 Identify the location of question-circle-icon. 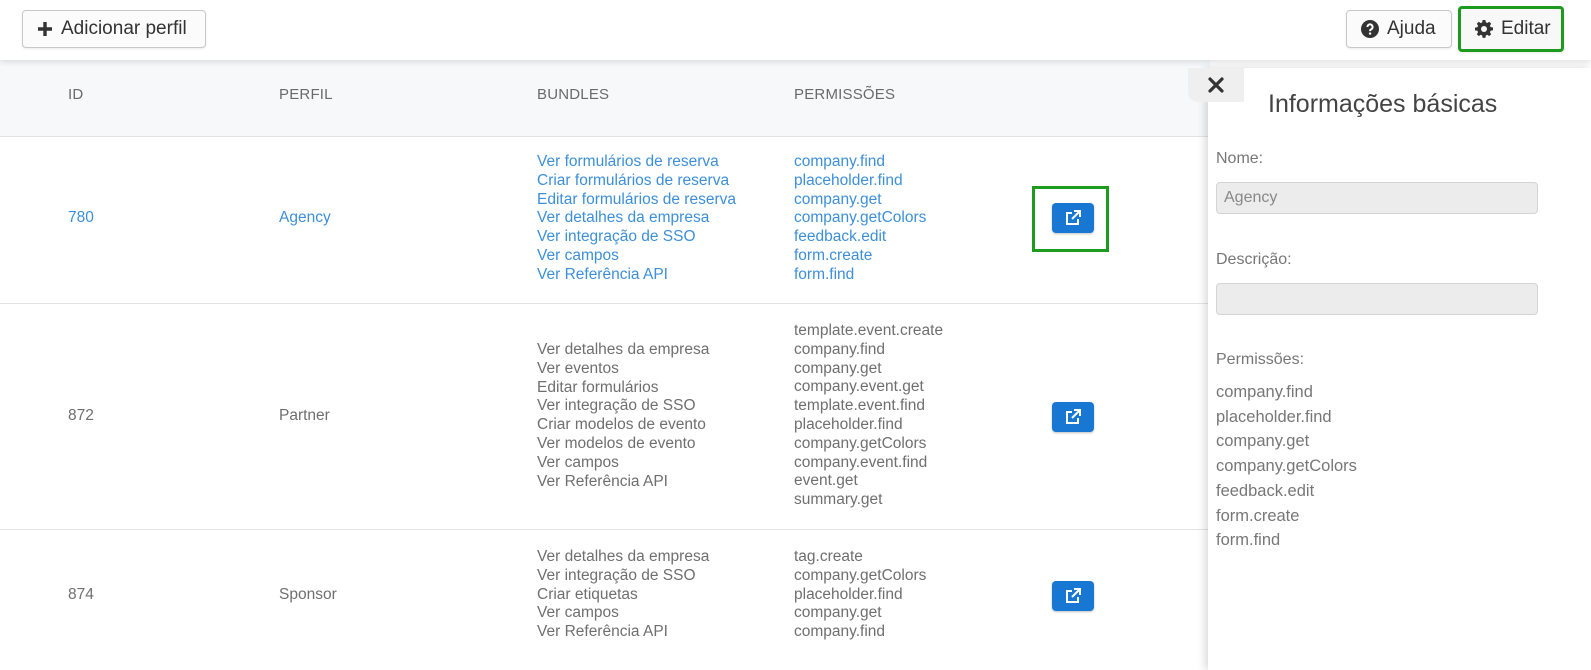
(1370, 29).